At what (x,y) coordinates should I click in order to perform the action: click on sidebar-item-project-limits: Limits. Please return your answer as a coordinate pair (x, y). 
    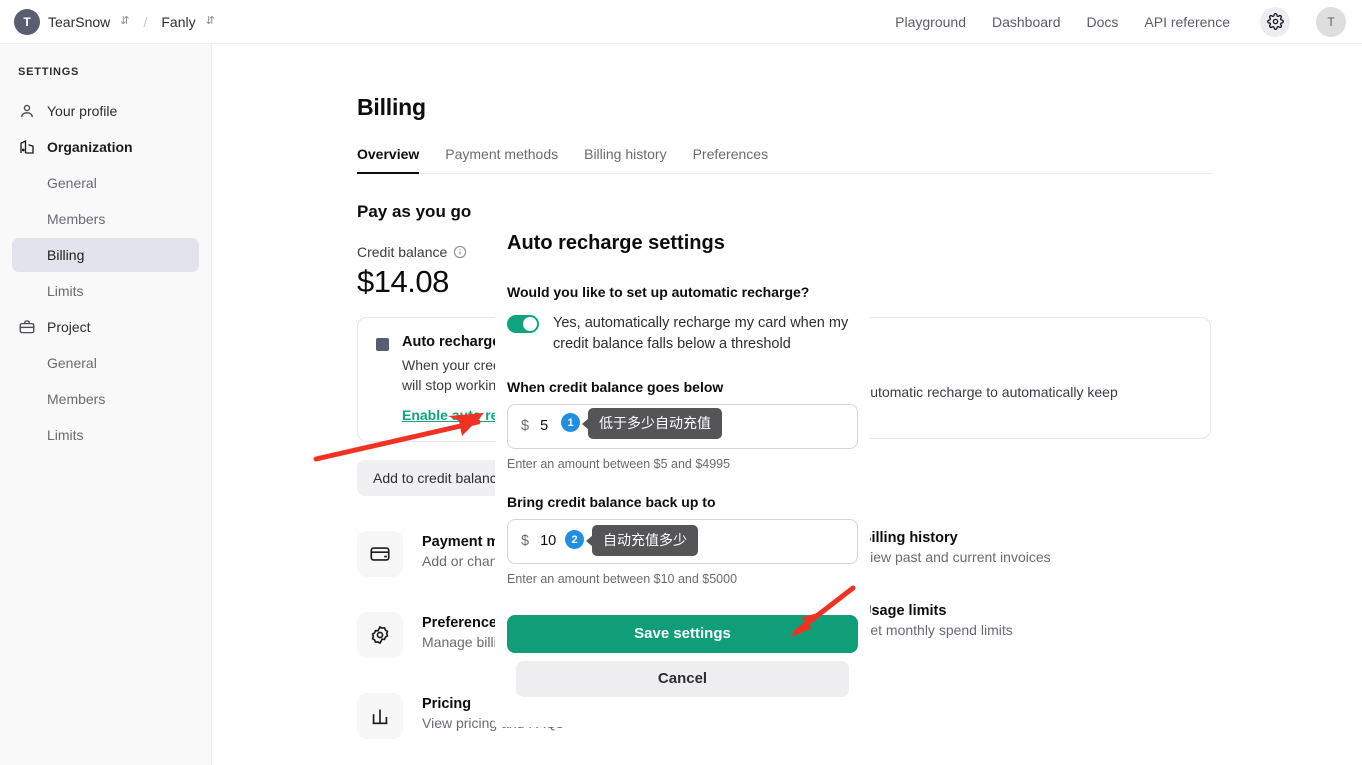
    Looking at the image, I should click on (105, 435).